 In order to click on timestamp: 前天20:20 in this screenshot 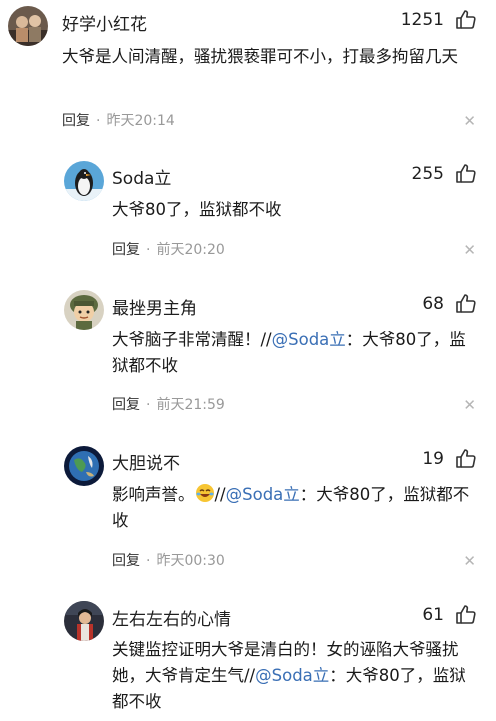, I will do `click(190, 250)`.